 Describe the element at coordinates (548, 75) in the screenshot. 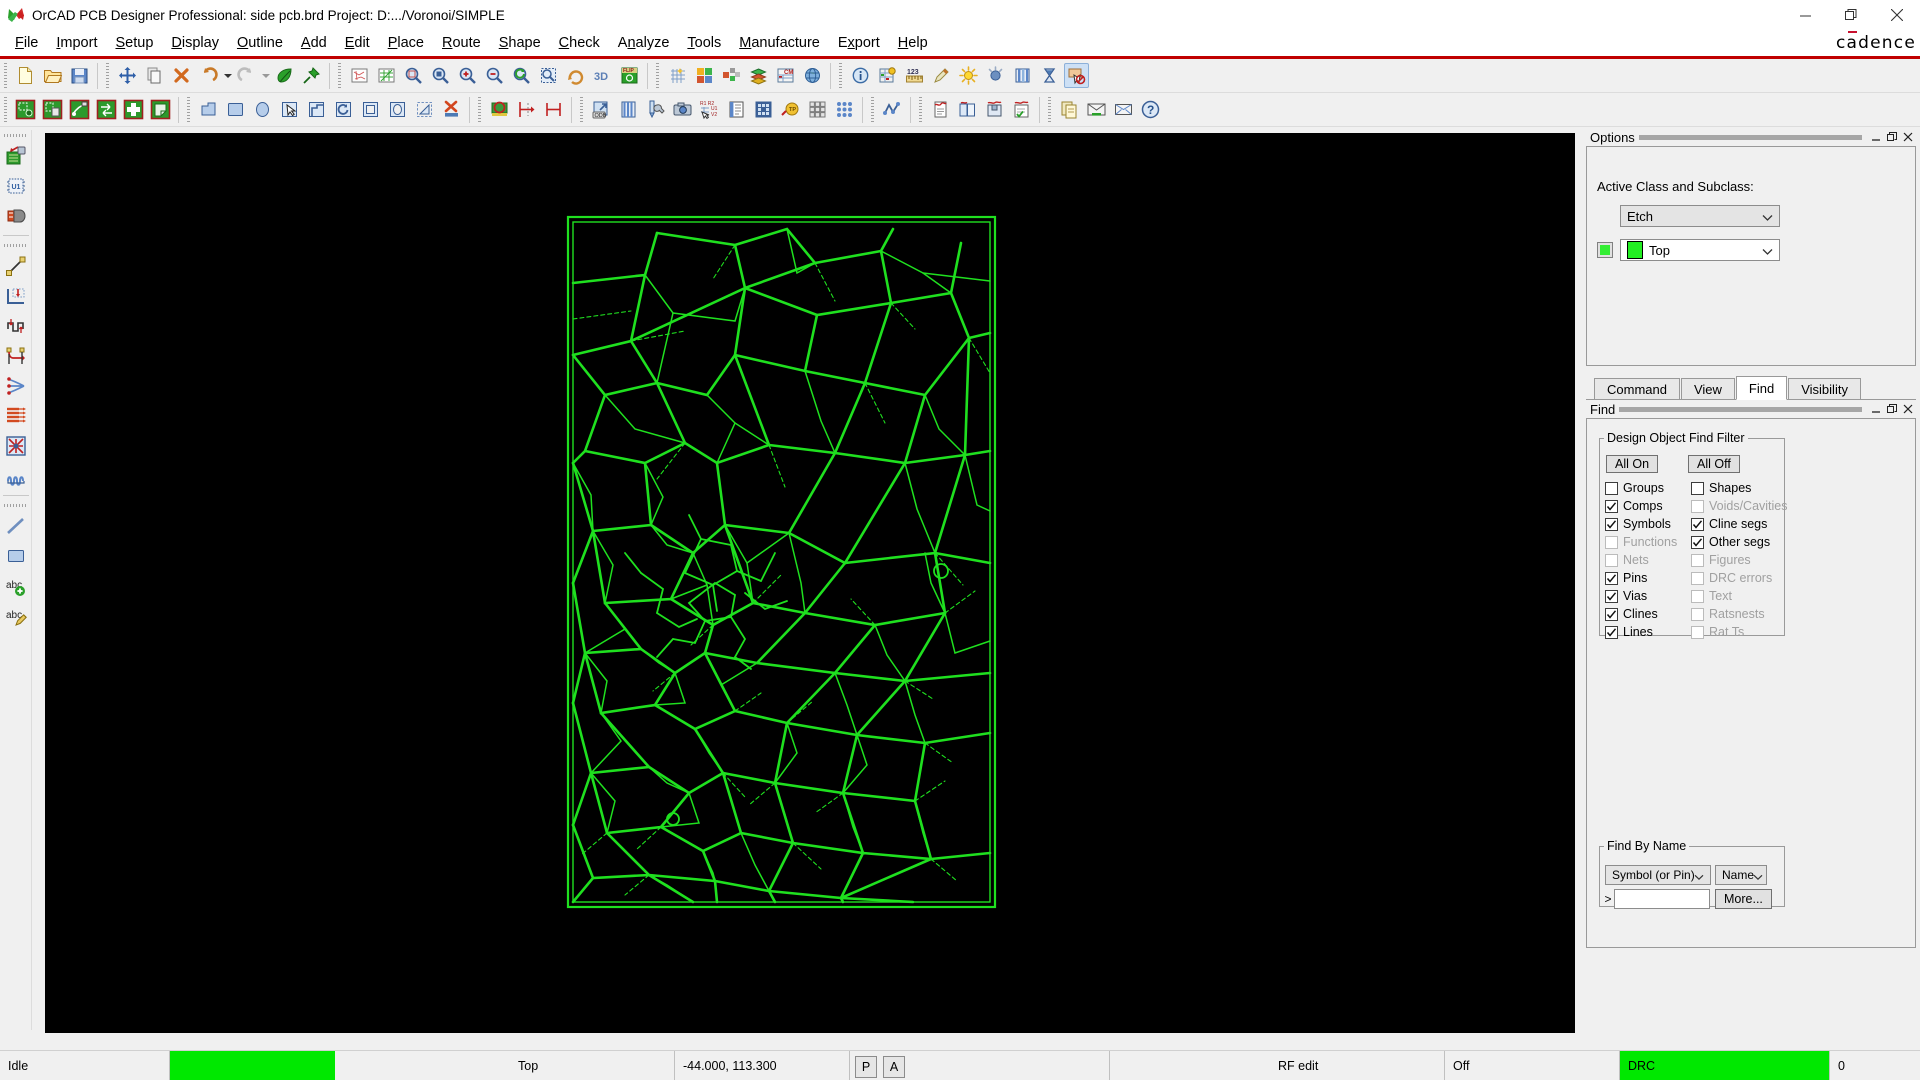

I see `zoom-world-icon` at that location.